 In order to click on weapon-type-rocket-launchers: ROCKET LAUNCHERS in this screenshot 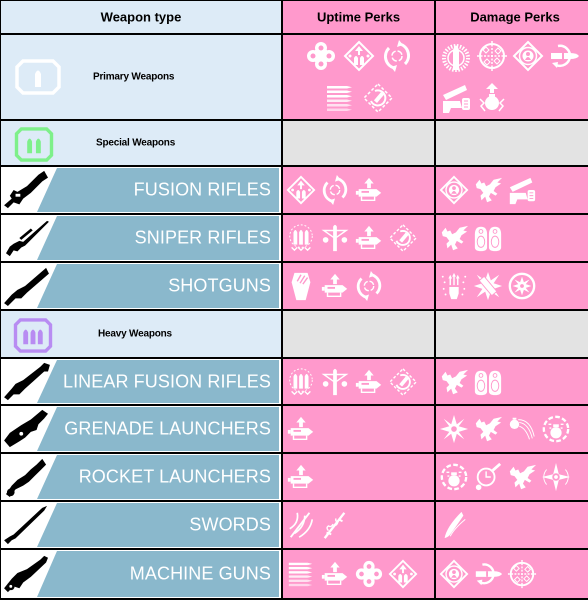, I will do `click(142, 478)`.